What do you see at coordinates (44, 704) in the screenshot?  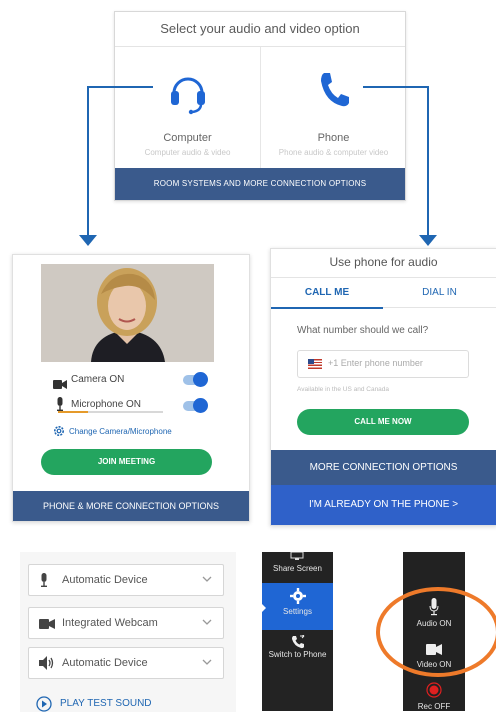 I see `play-icon` at bounding box center [44, 704].